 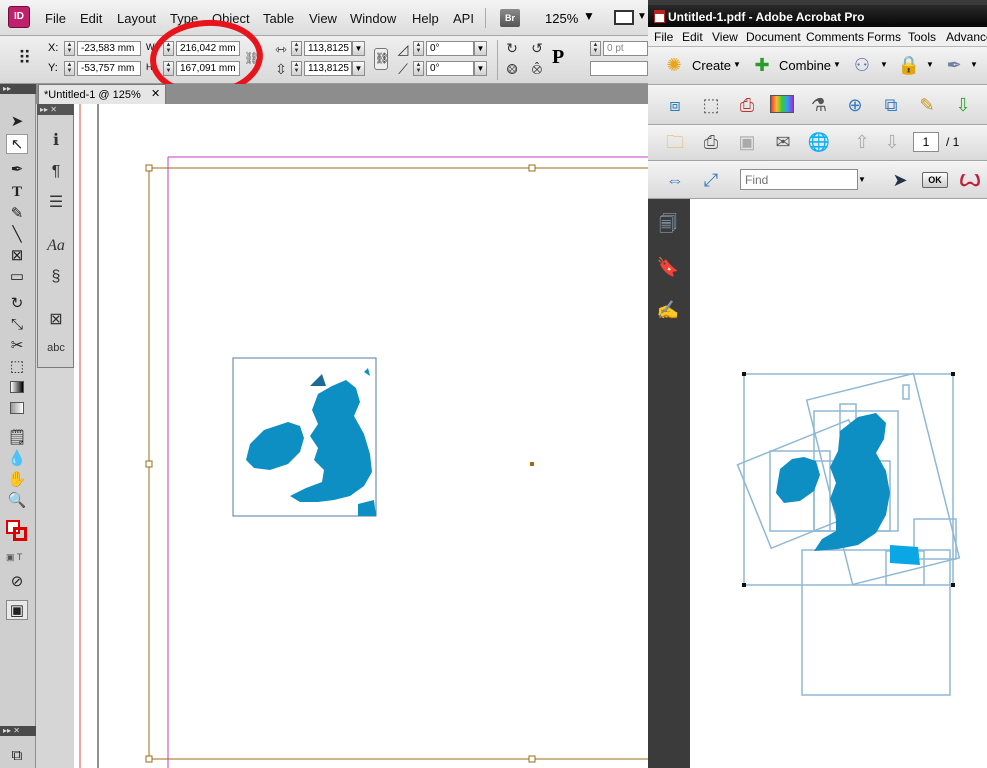 I want to click on scale-y-spinner: ▲ ▼, so click(x=296, y=68).